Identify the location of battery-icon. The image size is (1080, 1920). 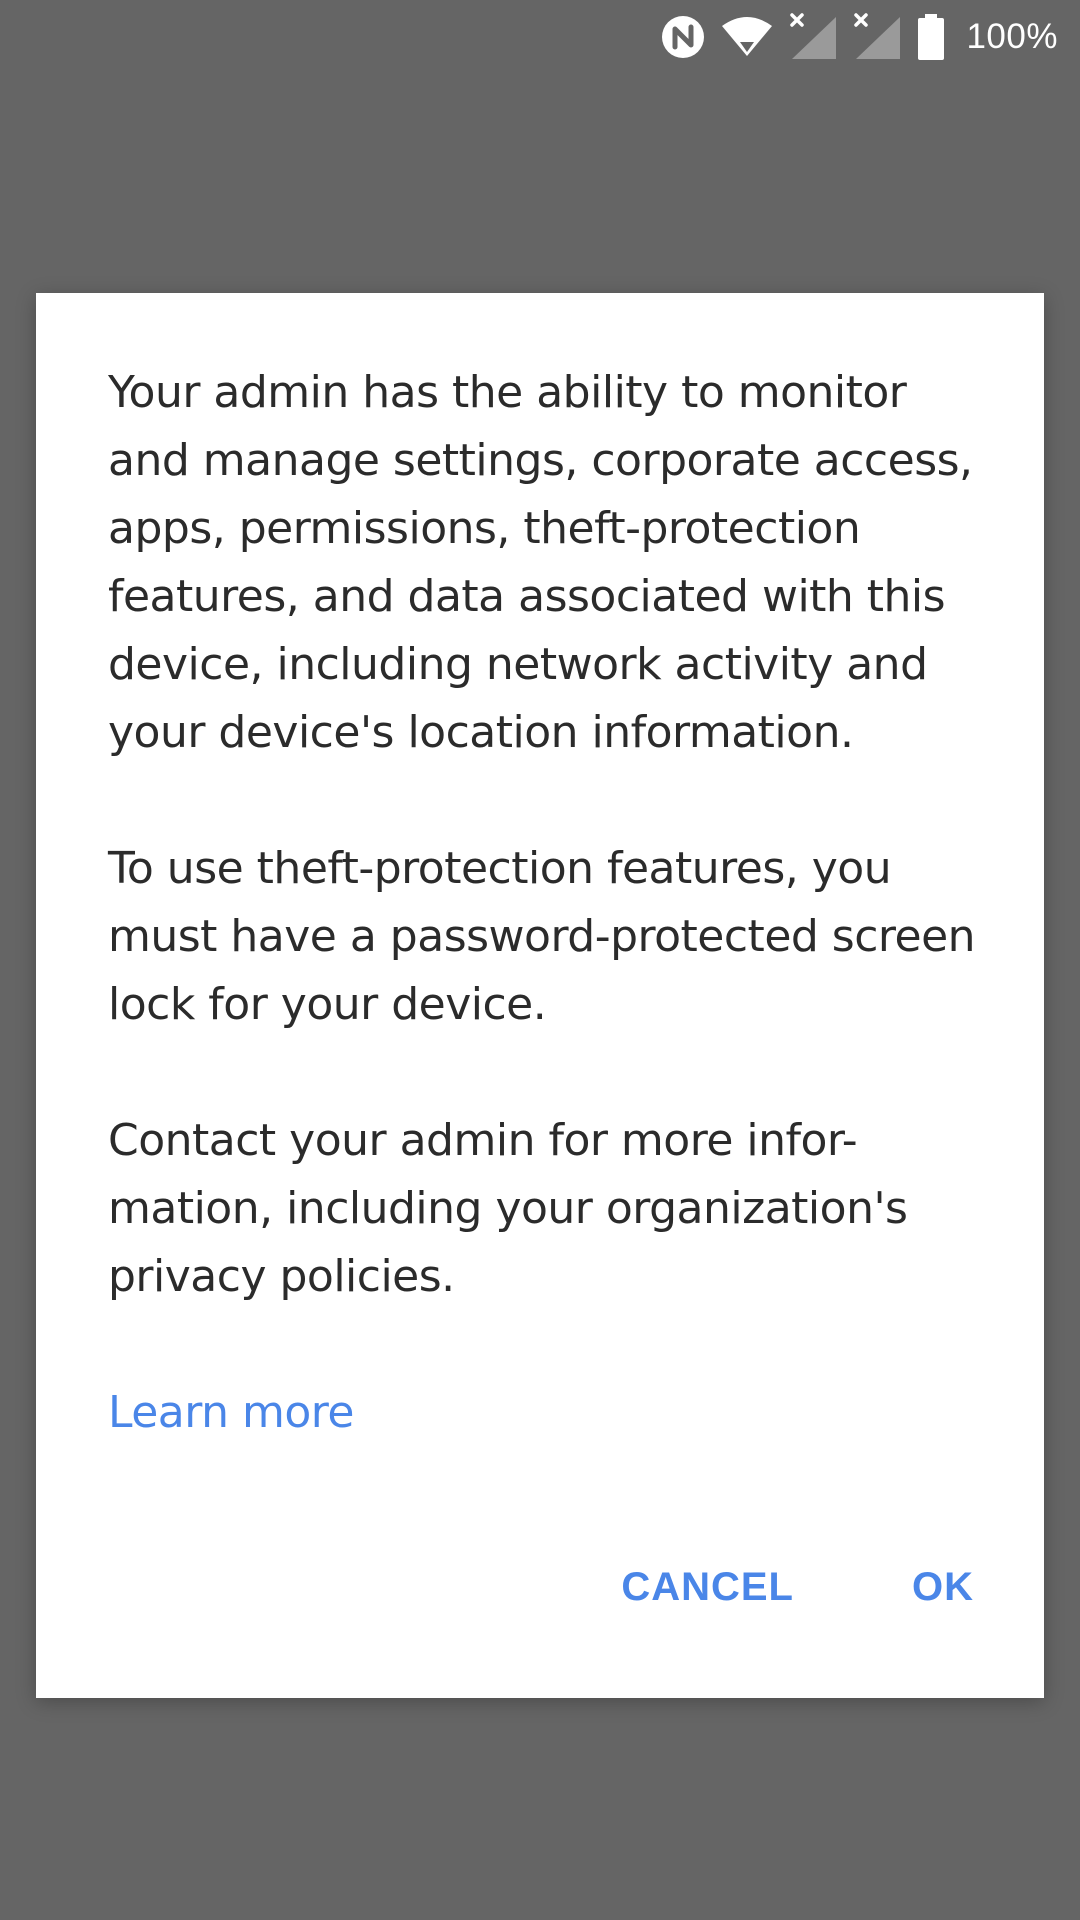
(931, 37).